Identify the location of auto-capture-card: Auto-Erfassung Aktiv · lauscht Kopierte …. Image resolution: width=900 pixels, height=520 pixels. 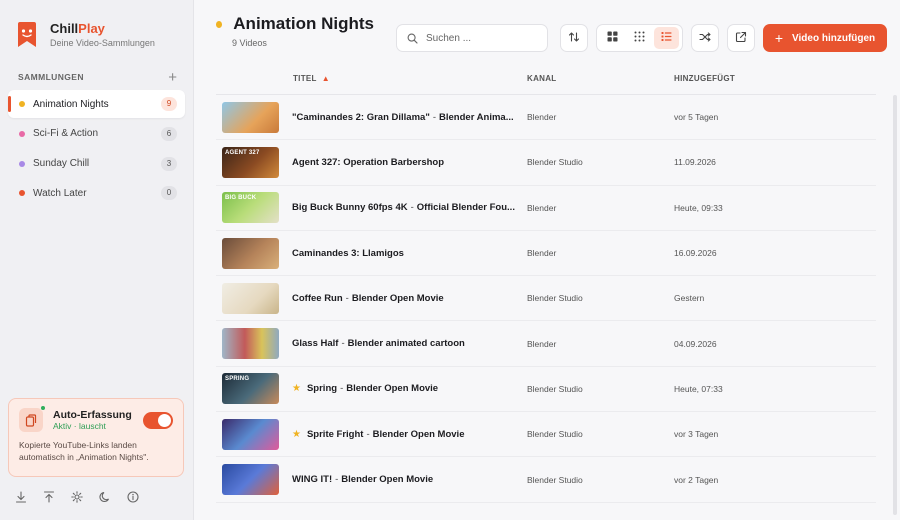
(96, 437).